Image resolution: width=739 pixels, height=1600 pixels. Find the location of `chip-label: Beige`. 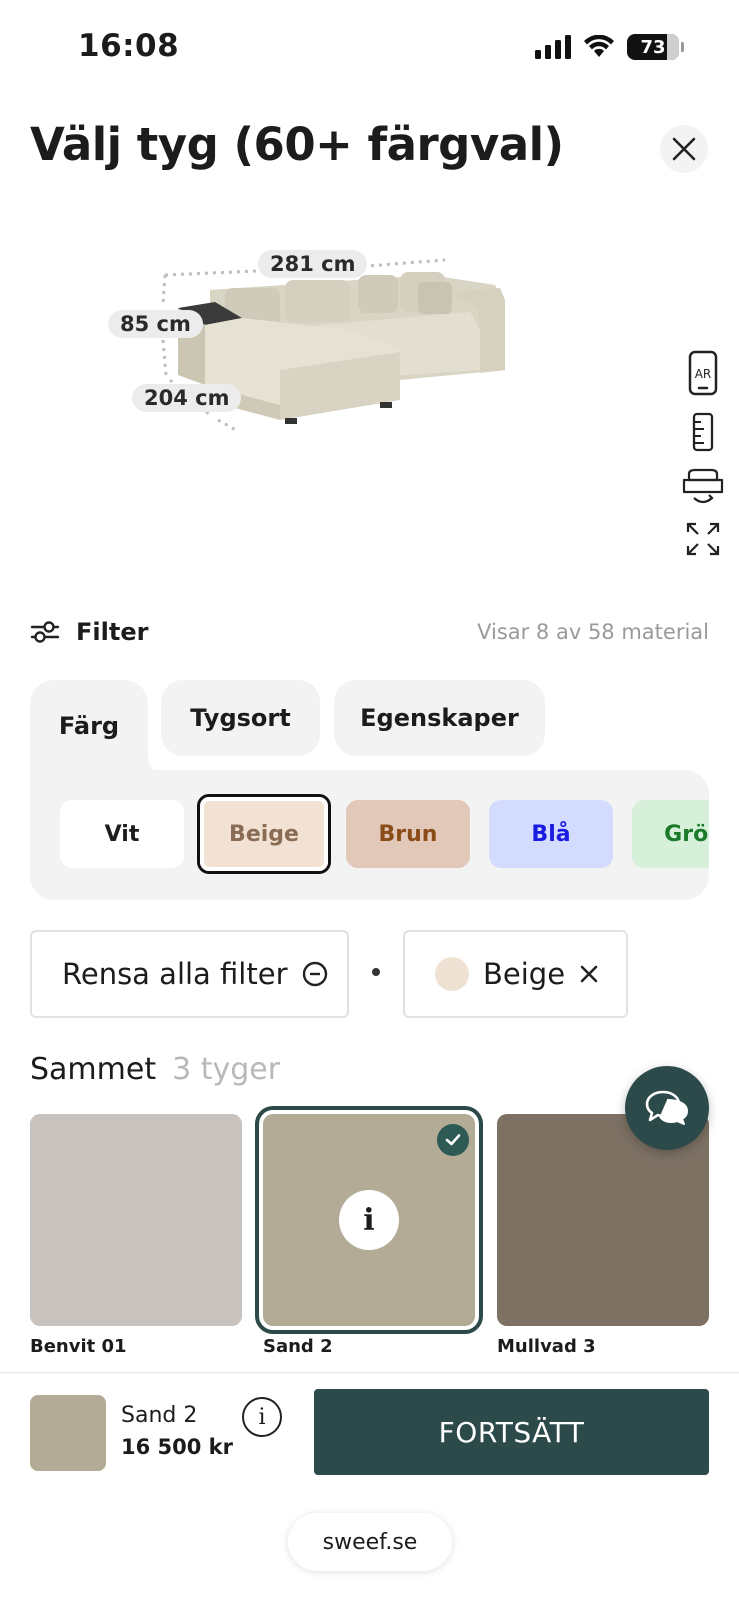

chip-label: Beige is located at coordinates (264, 834).